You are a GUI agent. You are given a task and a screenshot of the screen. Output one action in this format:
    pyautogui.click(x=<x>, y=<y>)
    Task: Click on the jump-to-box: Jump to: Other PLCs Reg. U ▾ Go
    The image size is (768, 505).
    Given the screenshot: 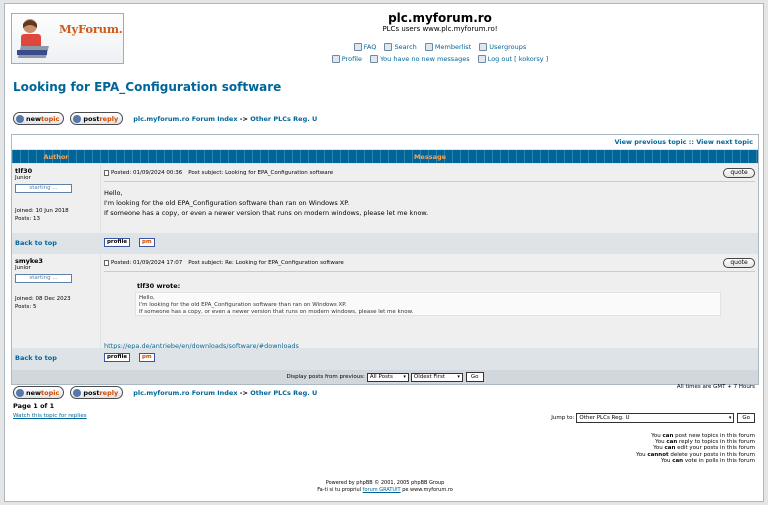 What is the action you would take?
    pyautogui.click(x=653, y=418)
    